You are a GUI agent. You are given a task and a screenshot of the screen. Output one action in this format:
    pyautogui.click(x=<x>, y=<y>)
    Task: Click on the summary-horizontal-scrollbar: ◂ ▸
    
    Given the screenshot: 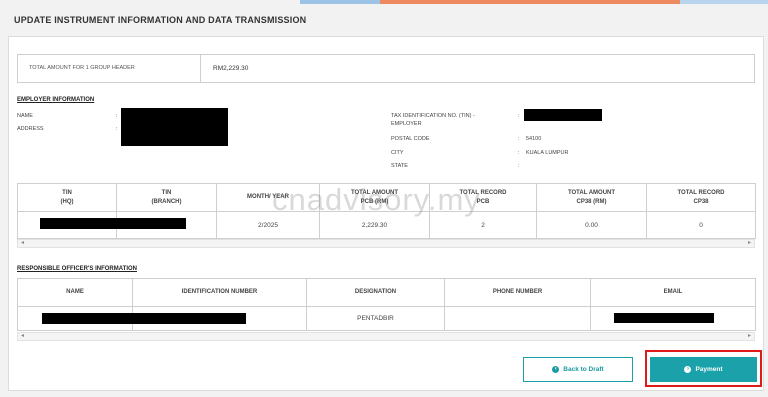 What is the action you would take?
    pyautogui.click(x=386, y=243)
    